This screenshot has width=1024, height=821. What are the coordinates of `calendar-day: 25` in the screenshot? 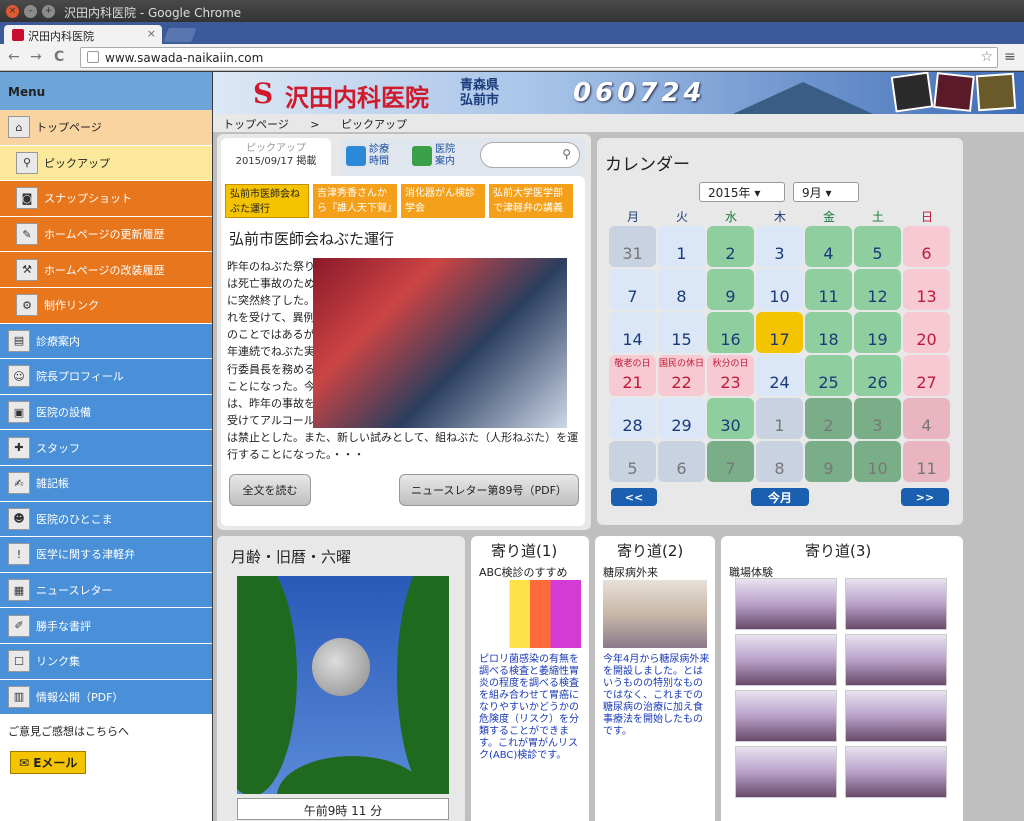 It's located at (828, 375).